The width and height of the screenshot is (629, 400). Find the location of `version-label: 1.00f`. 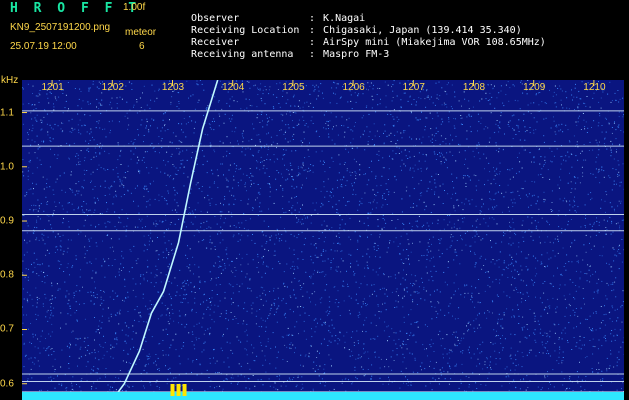

version-label: 1.00f is located at coordinates (134, 7).